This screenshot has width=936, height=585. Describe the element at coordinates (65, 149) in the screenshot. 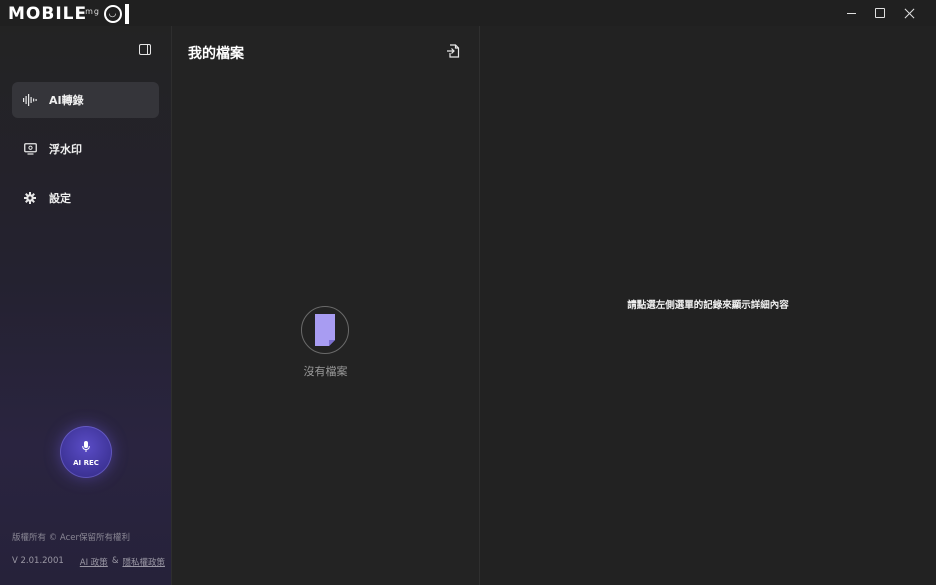

I see `sidebar-item-label: 浮水印` at that location.